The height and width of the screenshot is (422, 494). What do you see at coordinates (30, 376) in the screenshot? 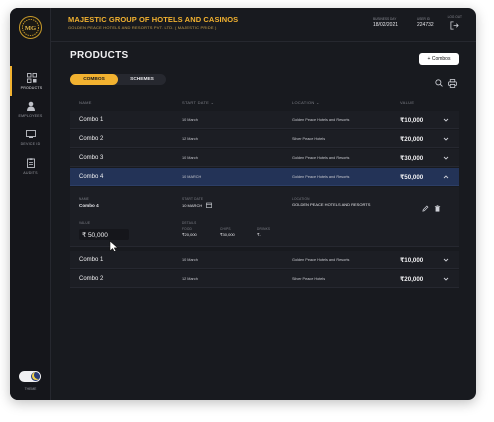
I see `theme-toggle` at bounding box center [30, 376].